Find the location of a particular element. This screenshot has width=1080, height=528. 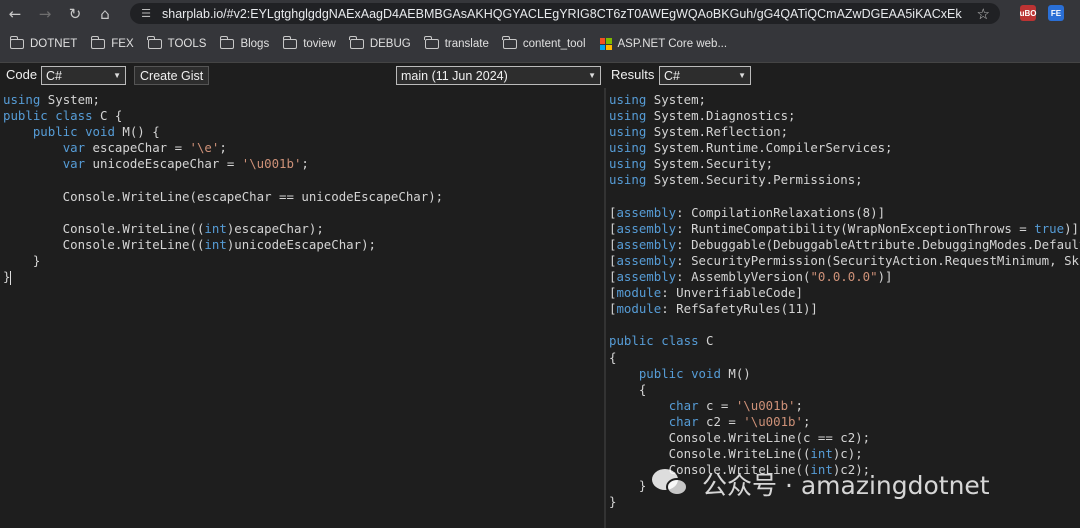

wechat-watermark: 公众号 · amazingdotnet is located at coordinates (821, 484).